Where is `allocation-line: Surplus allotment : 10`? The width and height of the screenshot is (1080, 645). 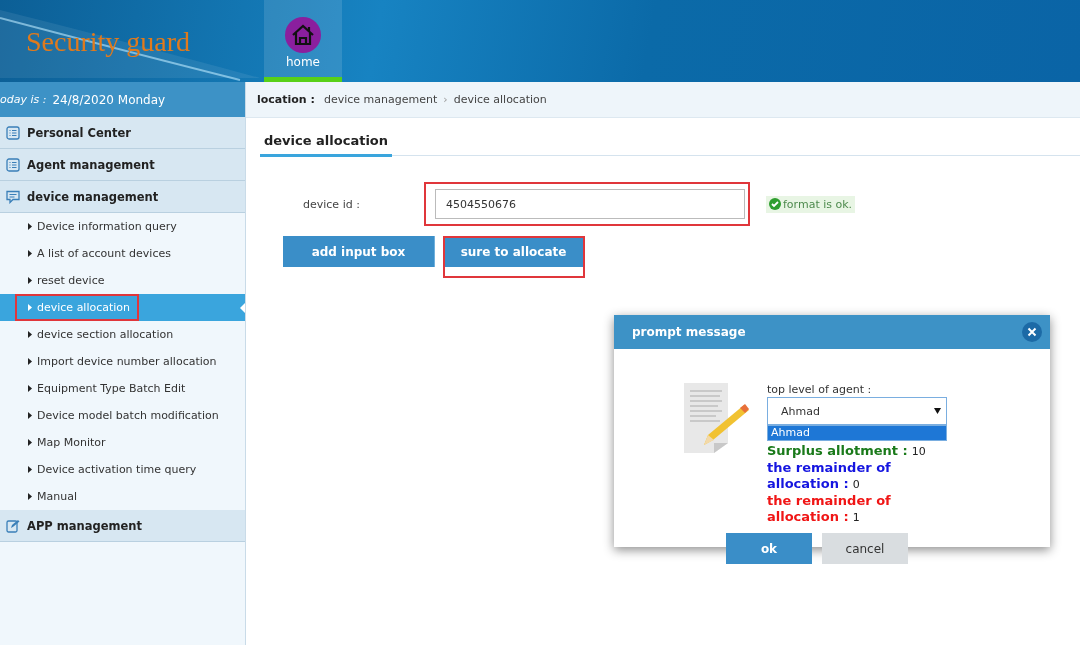
allocation-line: Surplus allotment : 10 is located at coordinates (847, 451).